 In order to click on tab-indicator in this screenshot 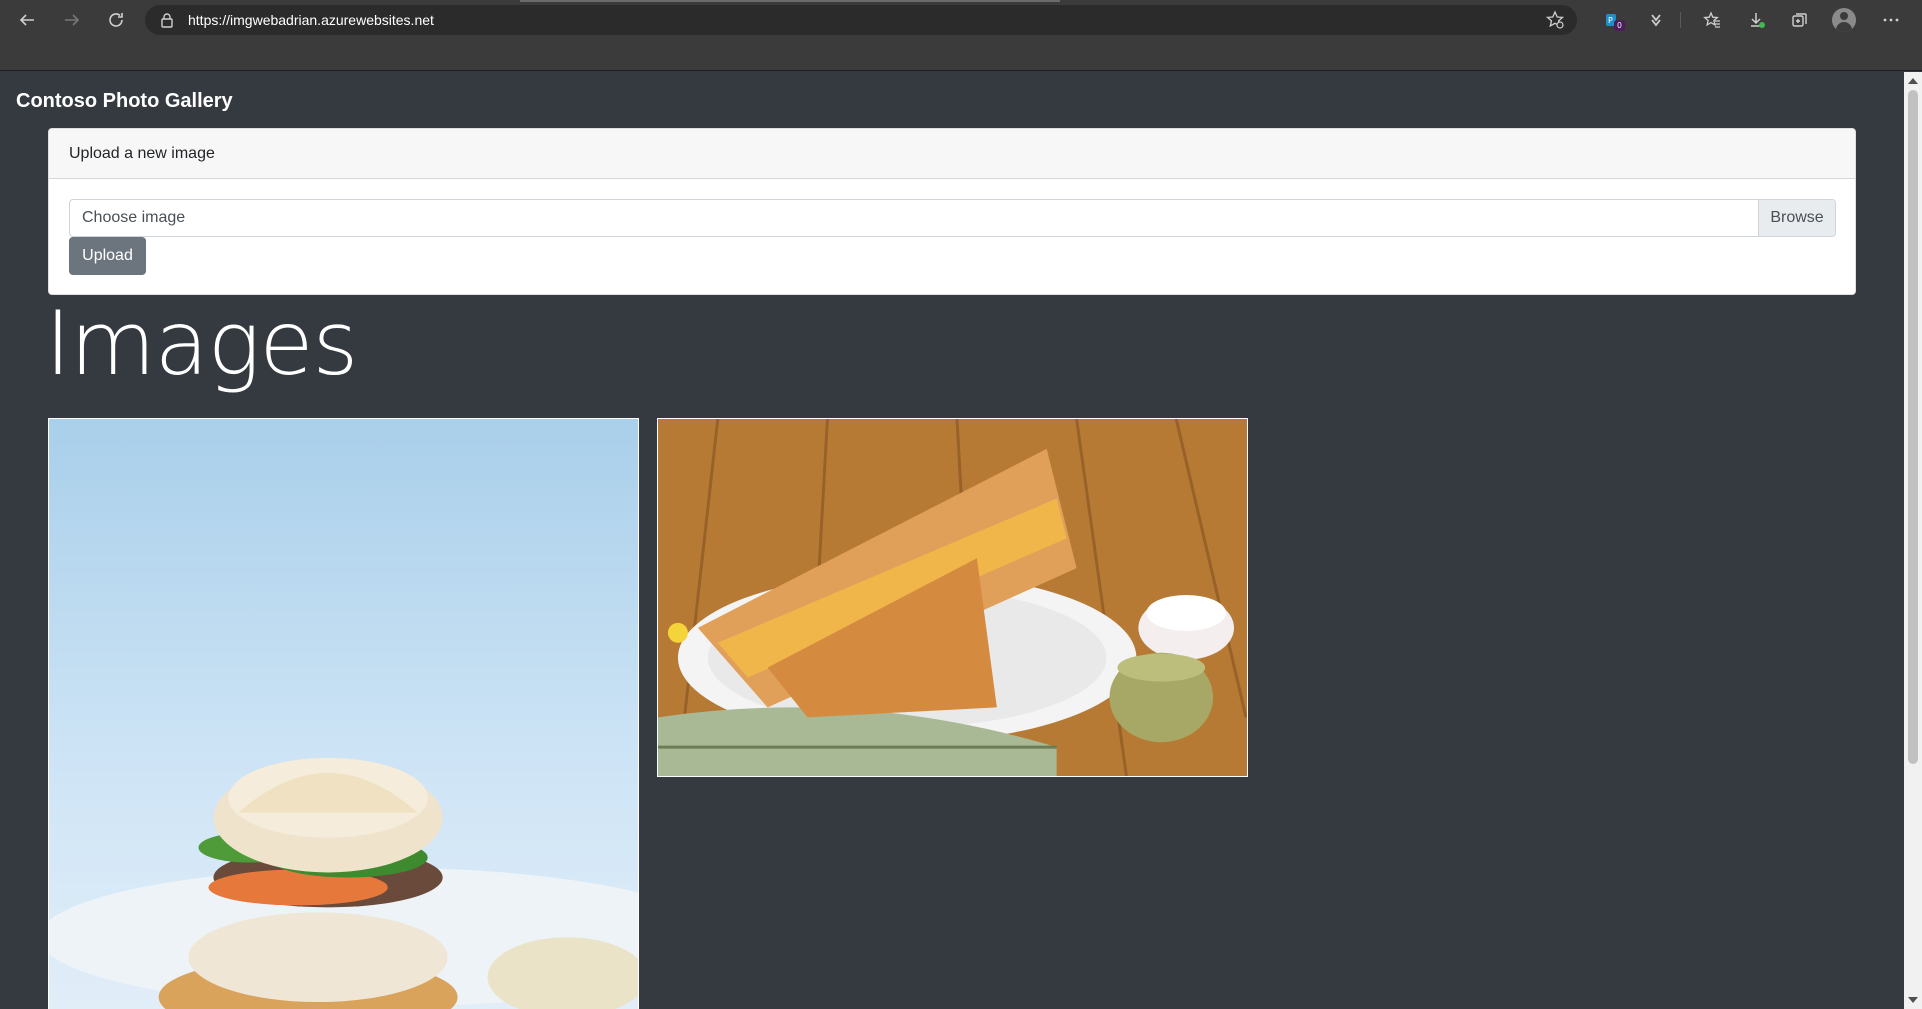, I will do `click(790, 1)`.